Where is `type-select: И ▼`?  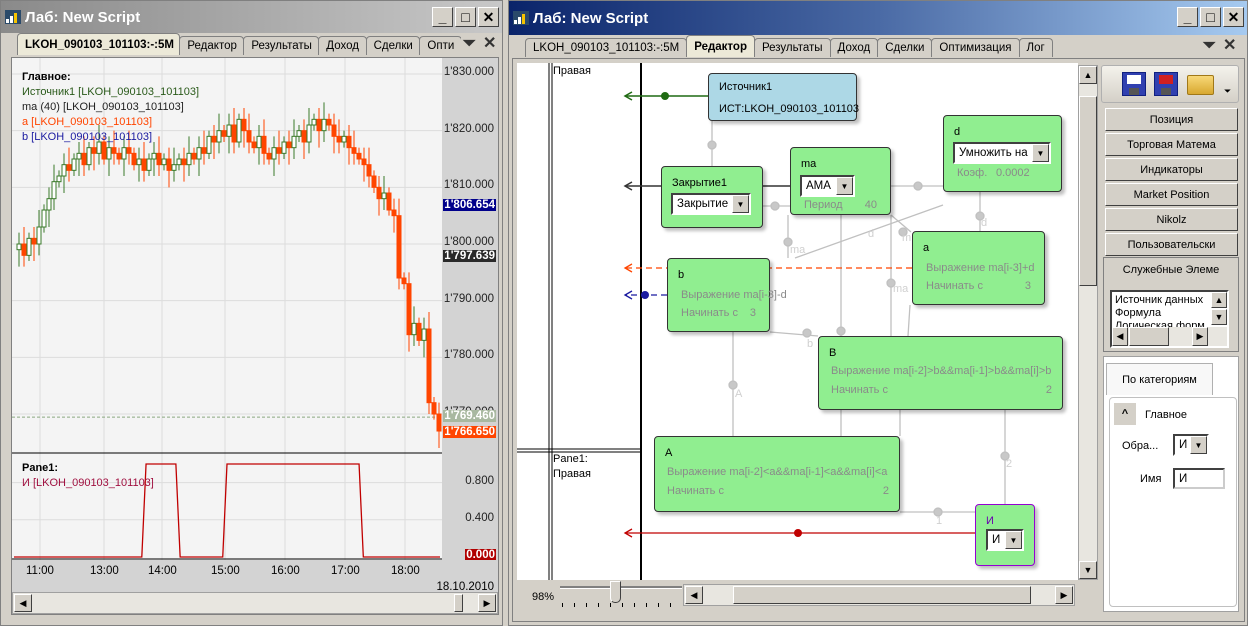 type-select: И ▼ is located at coordinates (1191, 445).